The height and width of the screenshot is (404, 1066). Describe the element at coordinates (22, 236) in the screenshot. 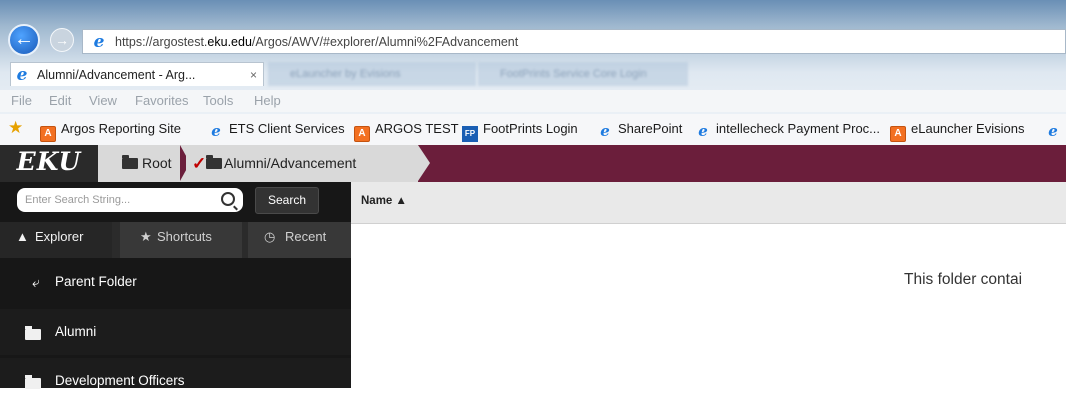

I see `computer-icon: ▲` at that location.